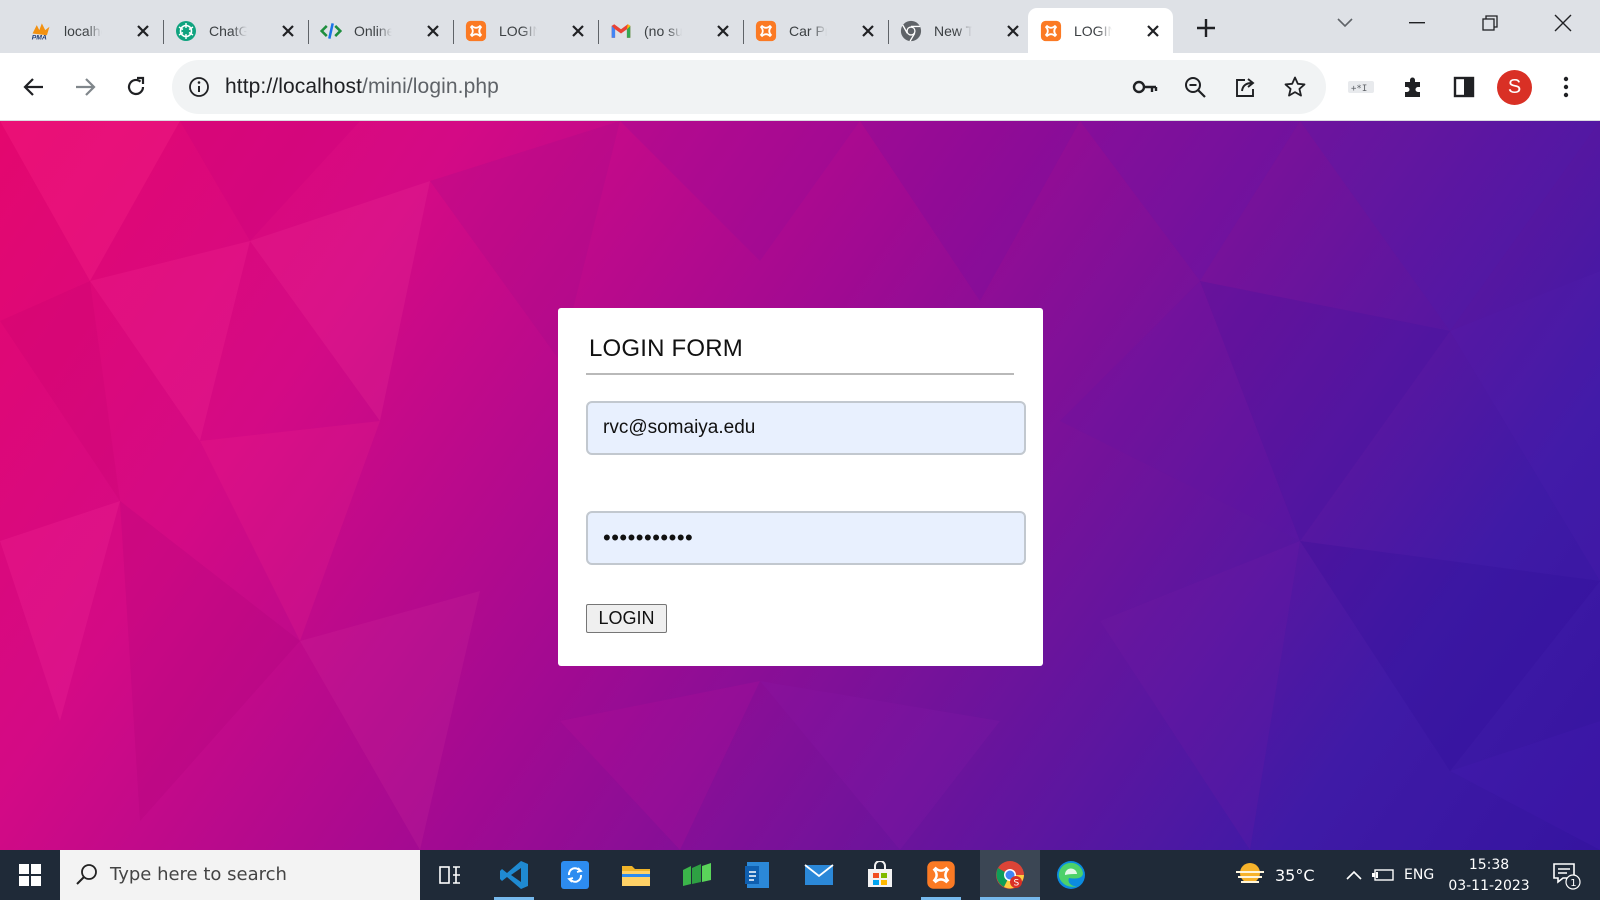 The height and width of the screenshot is (900, 1600). What do you see at coordinates (1490, 23) in the screenshot?
I see `restore-button` at bounding box center [1490, 23].